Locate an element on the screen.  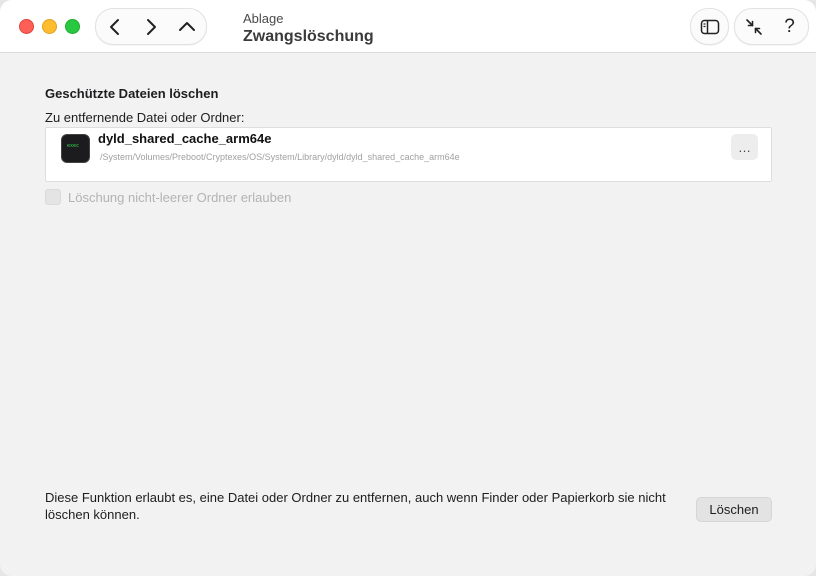
close-window-button is located at coordinates (26, 26).